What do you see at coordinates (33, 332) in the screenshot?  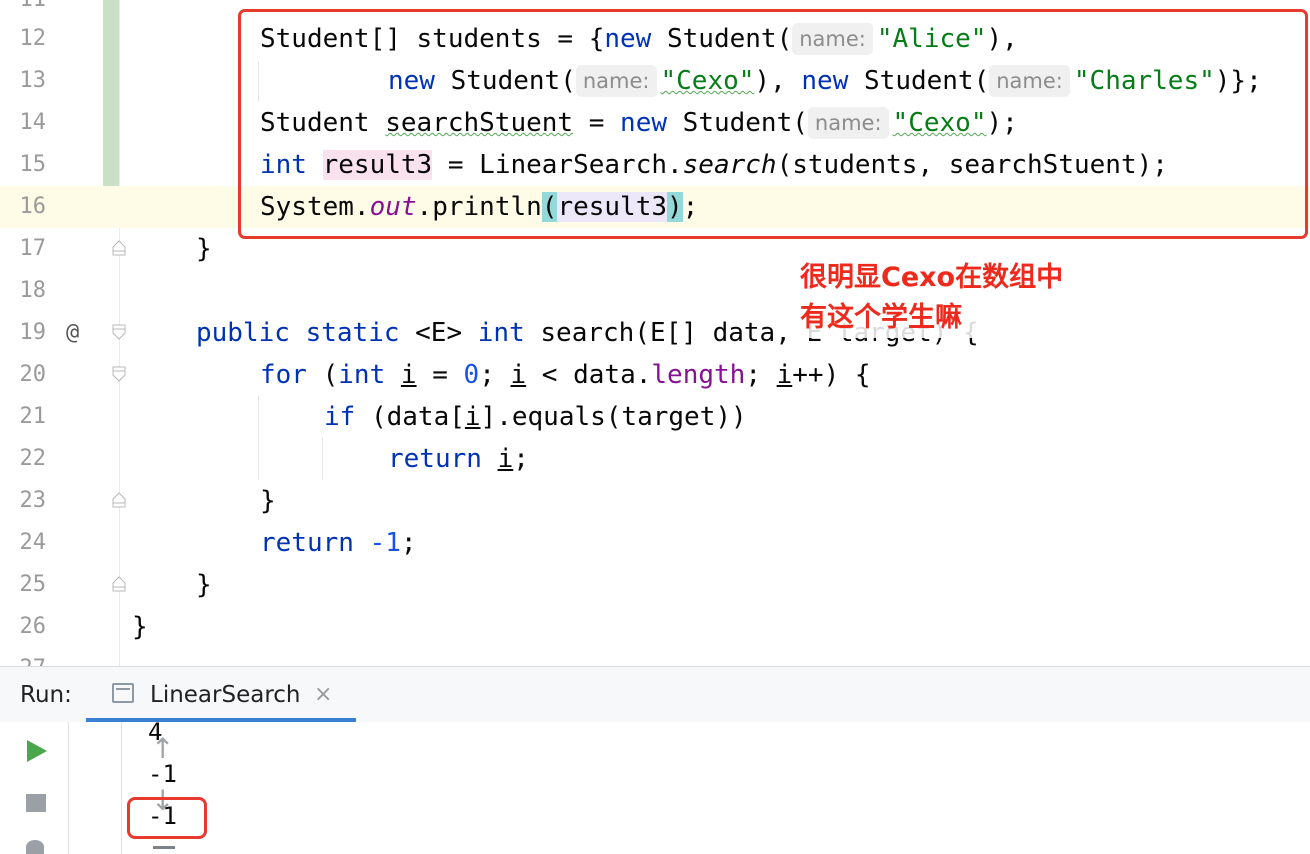 I see `line-number: 19` at bounding box center [33, 332].